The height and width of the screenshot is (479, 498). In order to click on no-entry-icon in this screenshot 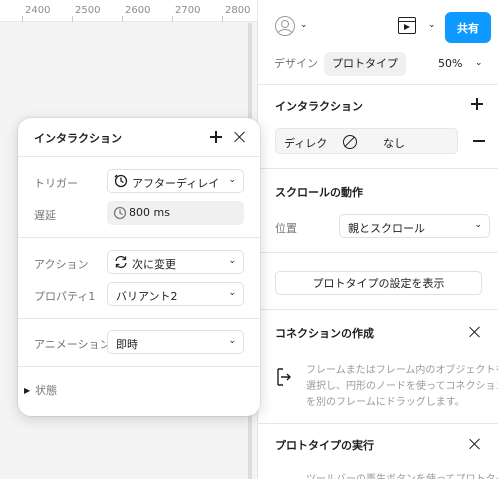, I will do `click(350, 142)`.